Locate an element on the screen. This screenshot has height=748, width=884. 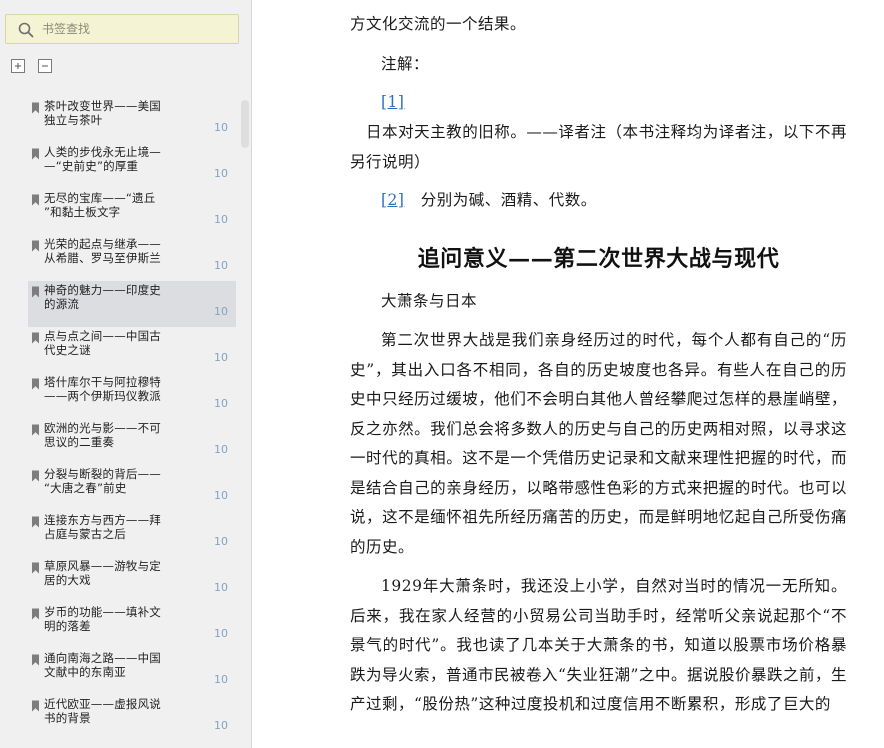
bookmark-item: 欧洲的光与影——不可 思议的二重奏 10 is located at coordinates (132, 442).